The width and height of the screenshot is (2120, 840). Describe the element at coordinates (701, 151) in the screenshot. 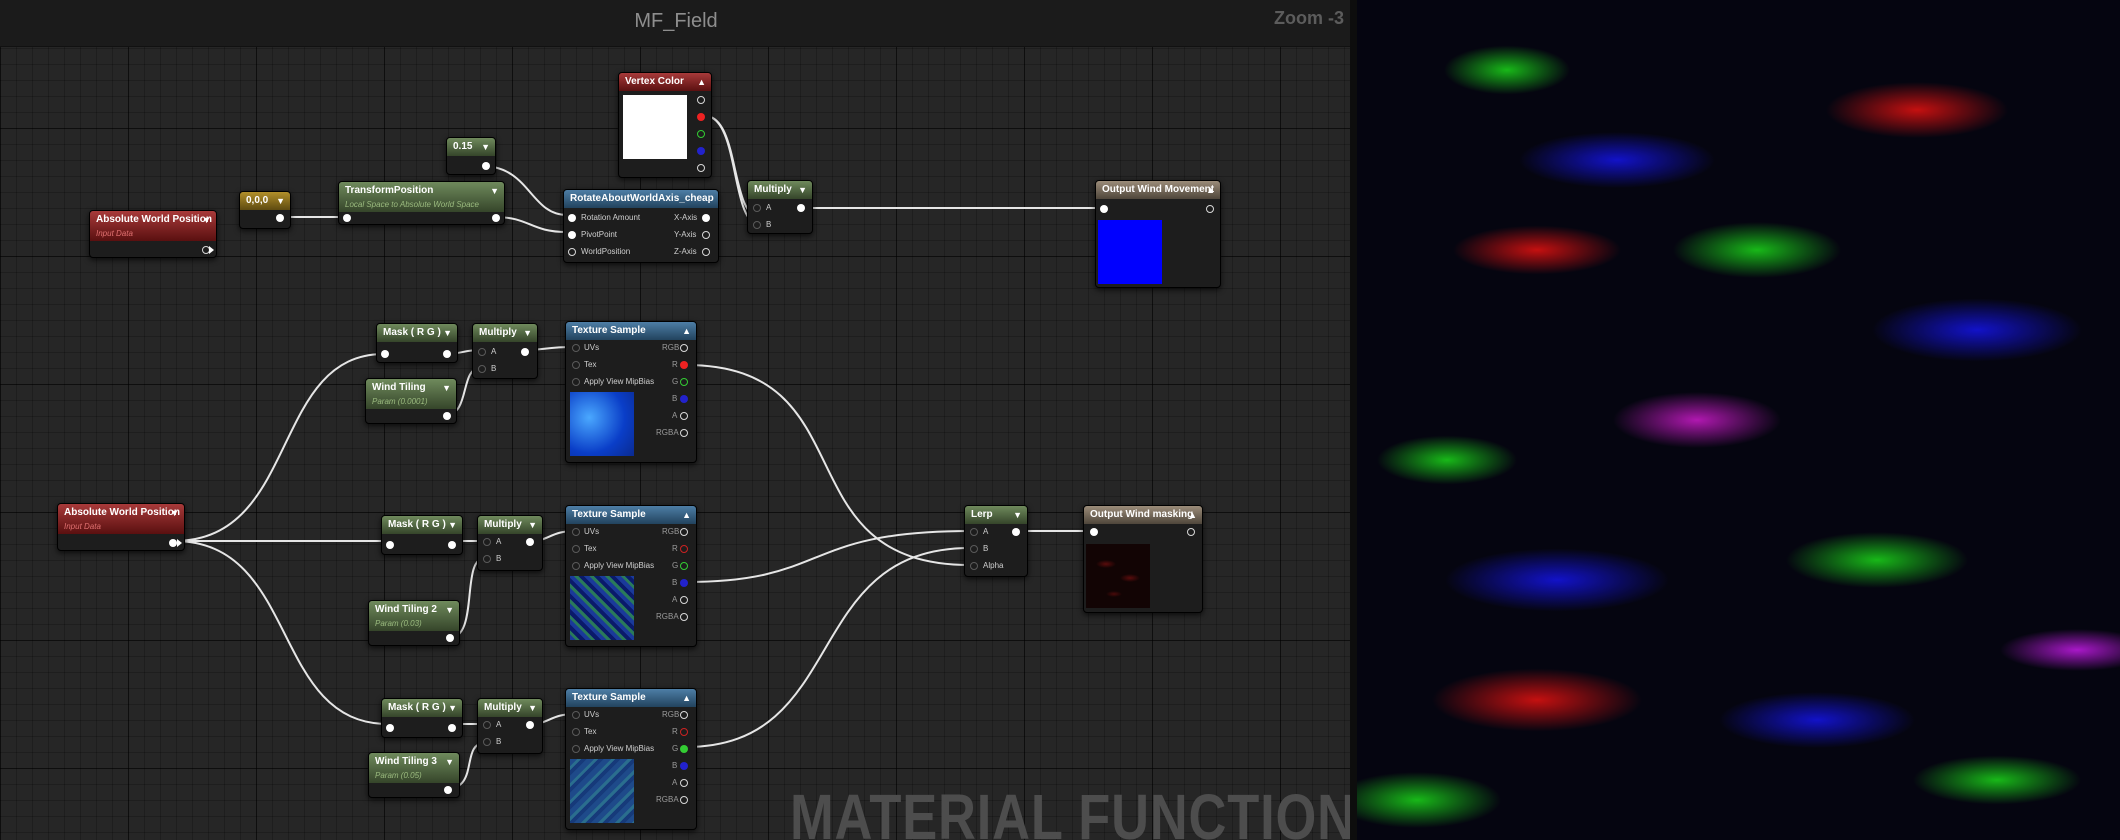

I see `output-pin-b` at that location.